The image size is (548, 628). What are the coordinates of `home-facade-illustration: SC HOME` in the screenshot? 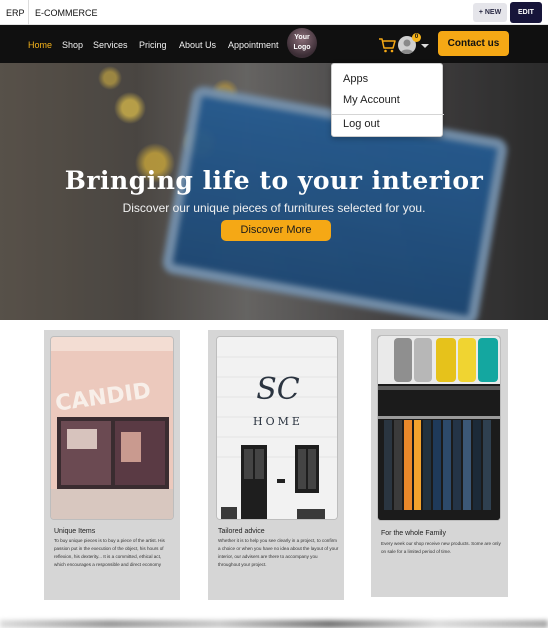 It's located at (277, 428).